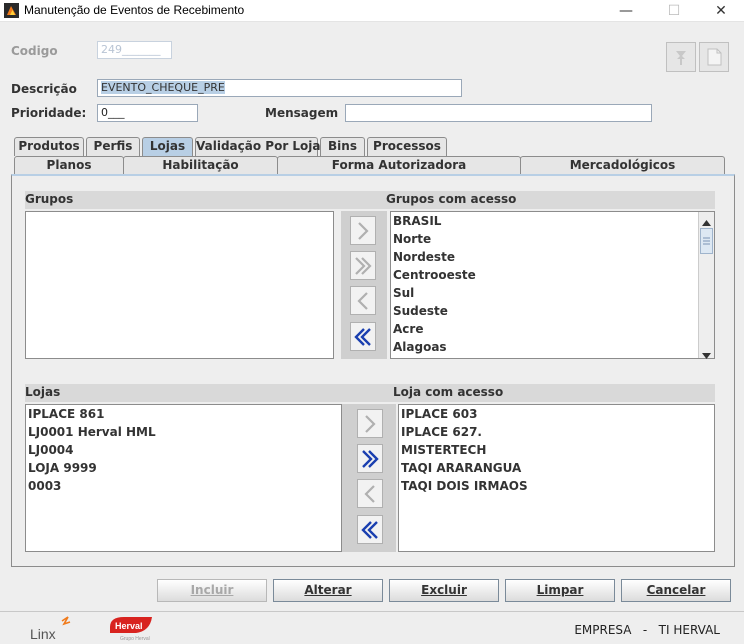 The height and width of the screenshot is (644, 744). I want to click on codigo-label: Codigo, so click(34, 51).